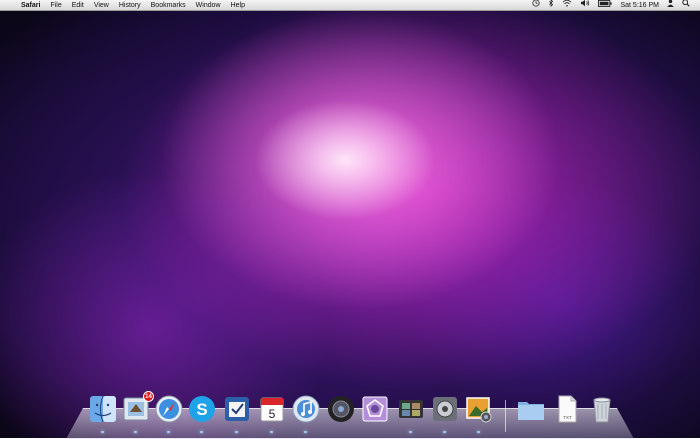 This screenshot has width=700, height=439. I want to click on photo-booth-running-indicator, so click(410, 432).